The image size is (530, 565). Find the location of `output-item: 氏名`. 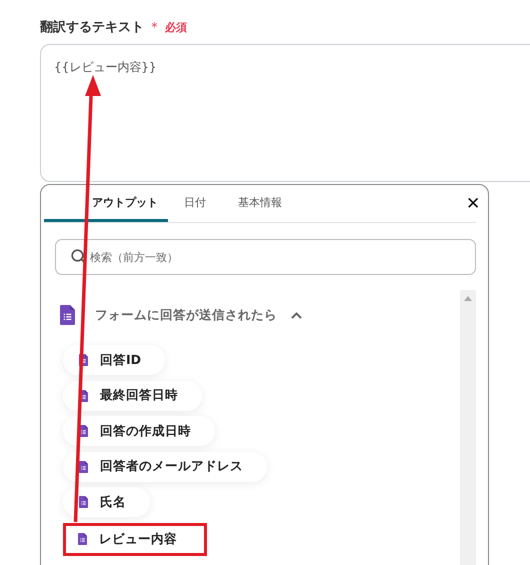

output-item: 氏名 is located at coordinates (106, 502).